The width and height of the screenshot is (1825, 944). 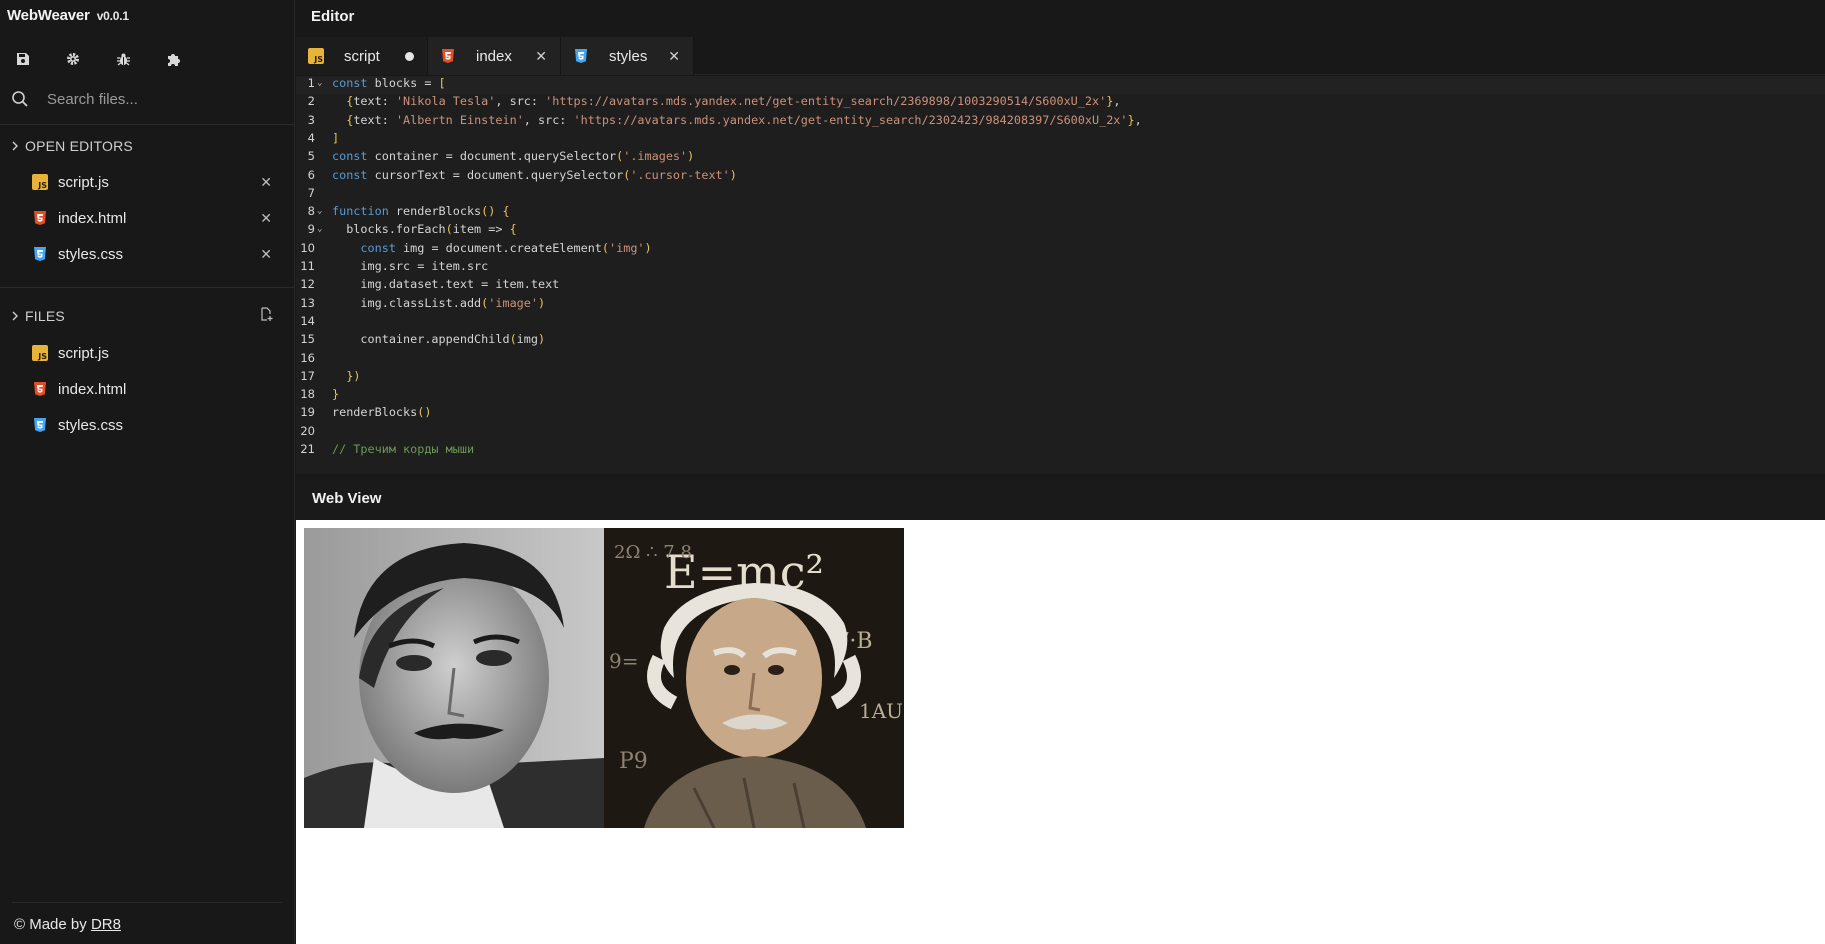 What do you see at coordinates (421, 211) in the screenshot?
I see `code-text: function renderBlocks() {` at bounding box center [421, 211].